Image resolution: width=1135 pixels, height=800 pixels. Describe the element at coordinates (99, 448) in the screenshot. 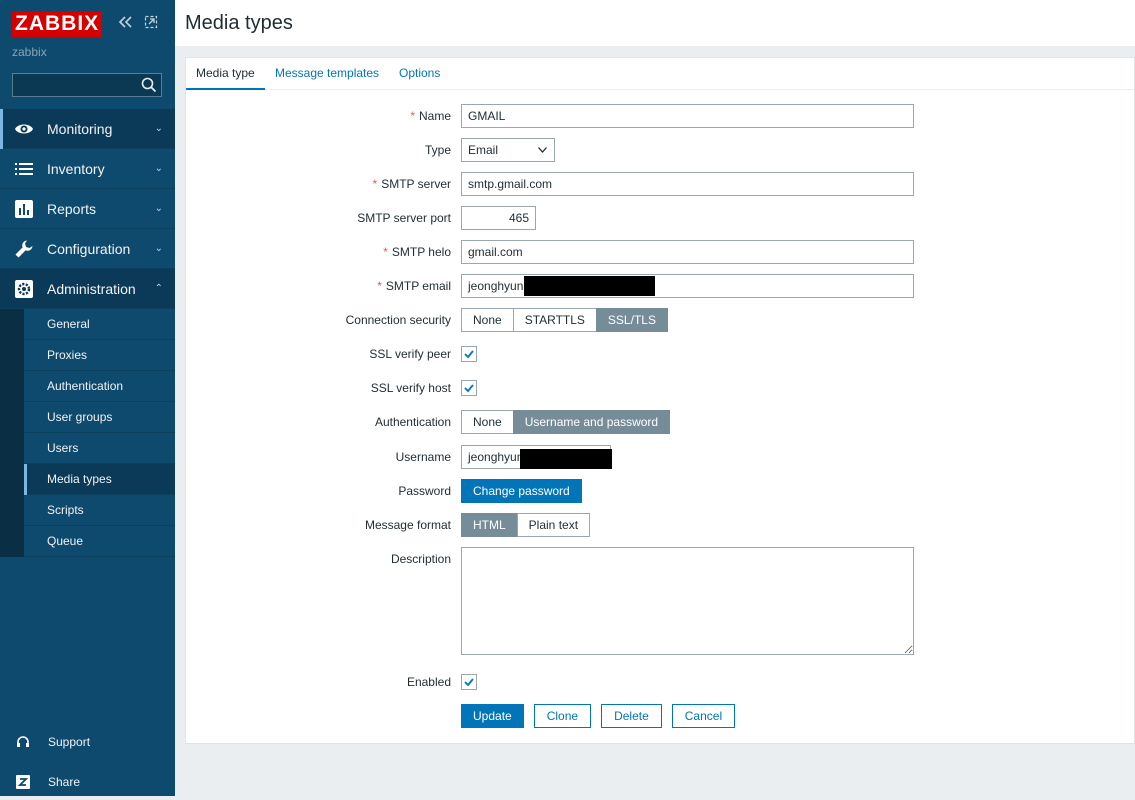

I see `submenu-users: Users` at that location.